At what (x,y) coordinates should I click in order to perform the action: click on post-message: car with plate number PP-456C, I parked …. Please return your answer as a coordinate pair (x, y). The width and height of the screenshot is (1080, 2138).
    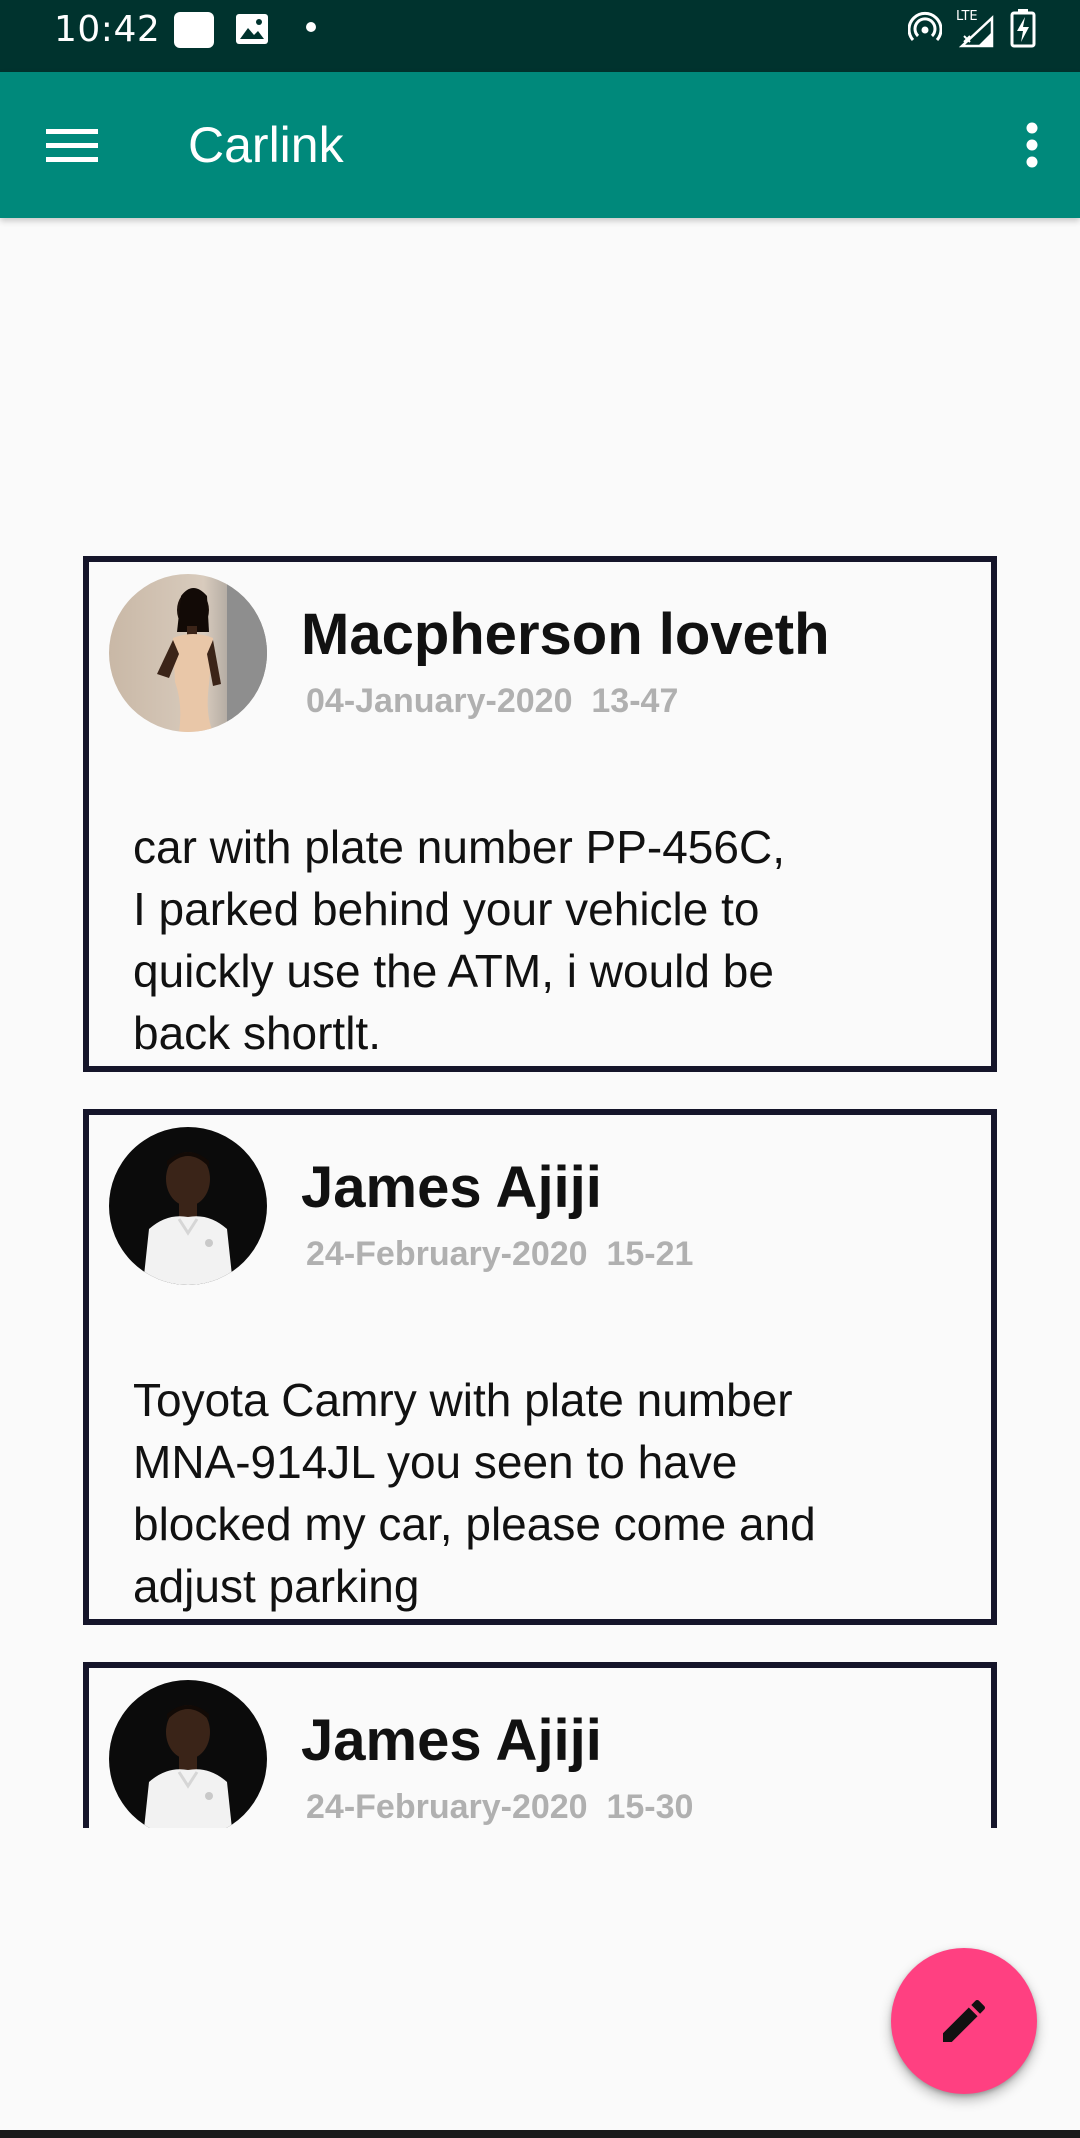
    Looking at the image, I should click on (459, 940).